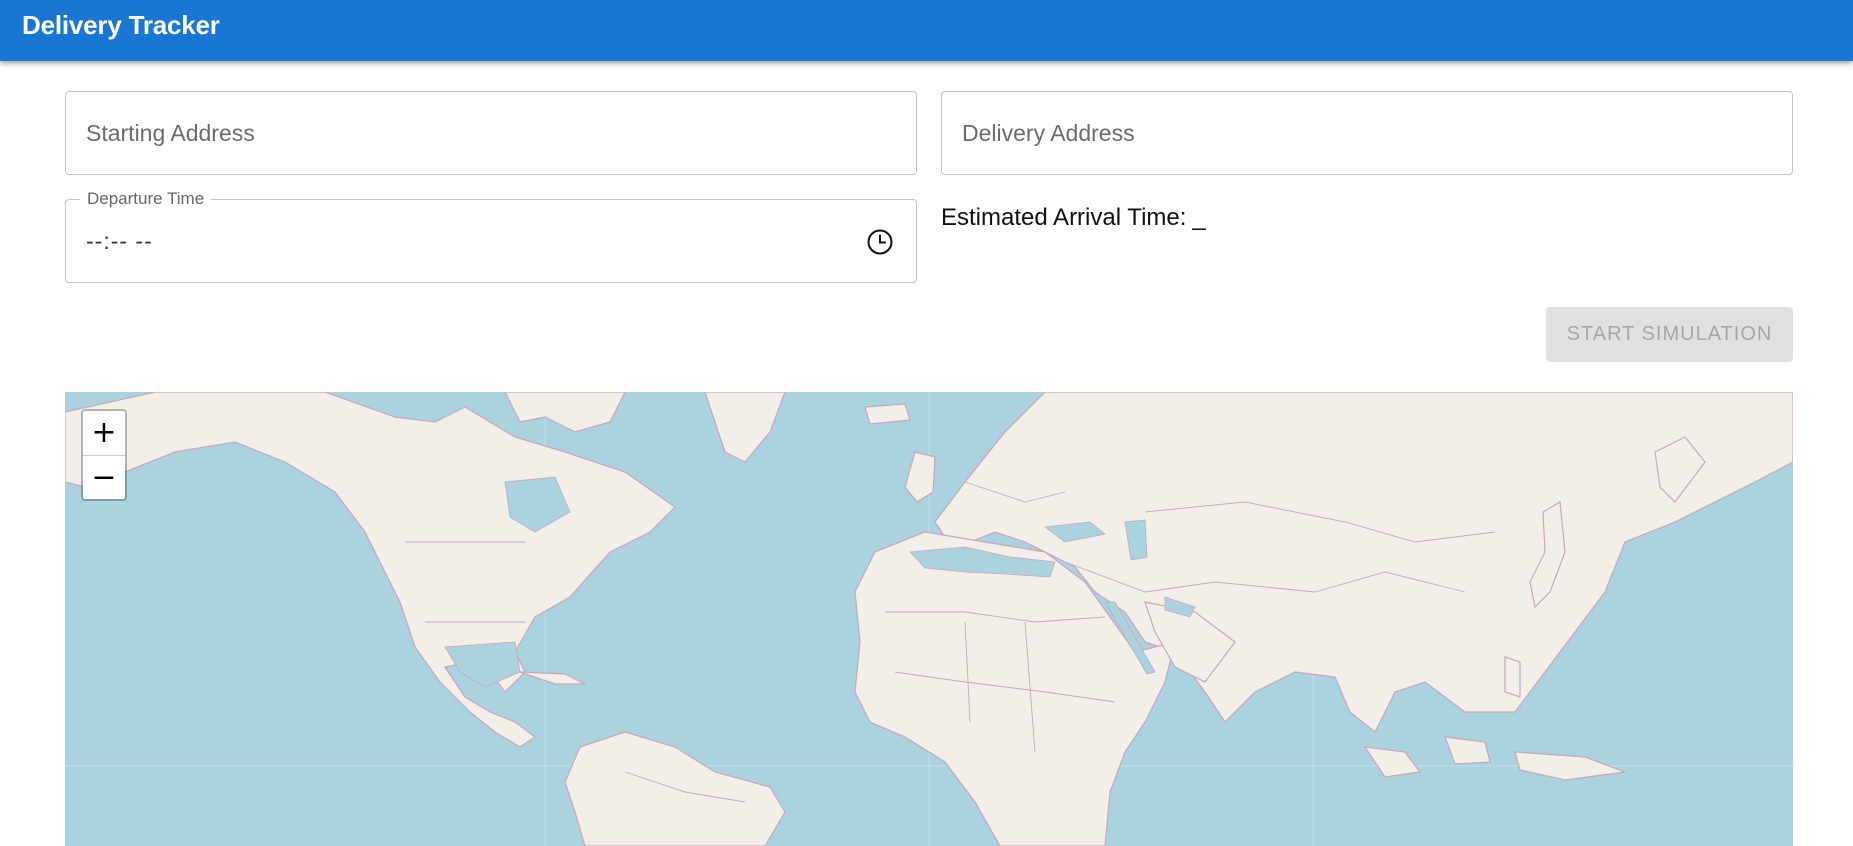 The width and height of the screenshot is (1853, 846). I want to click on starting-address-input, so click(491, 133).